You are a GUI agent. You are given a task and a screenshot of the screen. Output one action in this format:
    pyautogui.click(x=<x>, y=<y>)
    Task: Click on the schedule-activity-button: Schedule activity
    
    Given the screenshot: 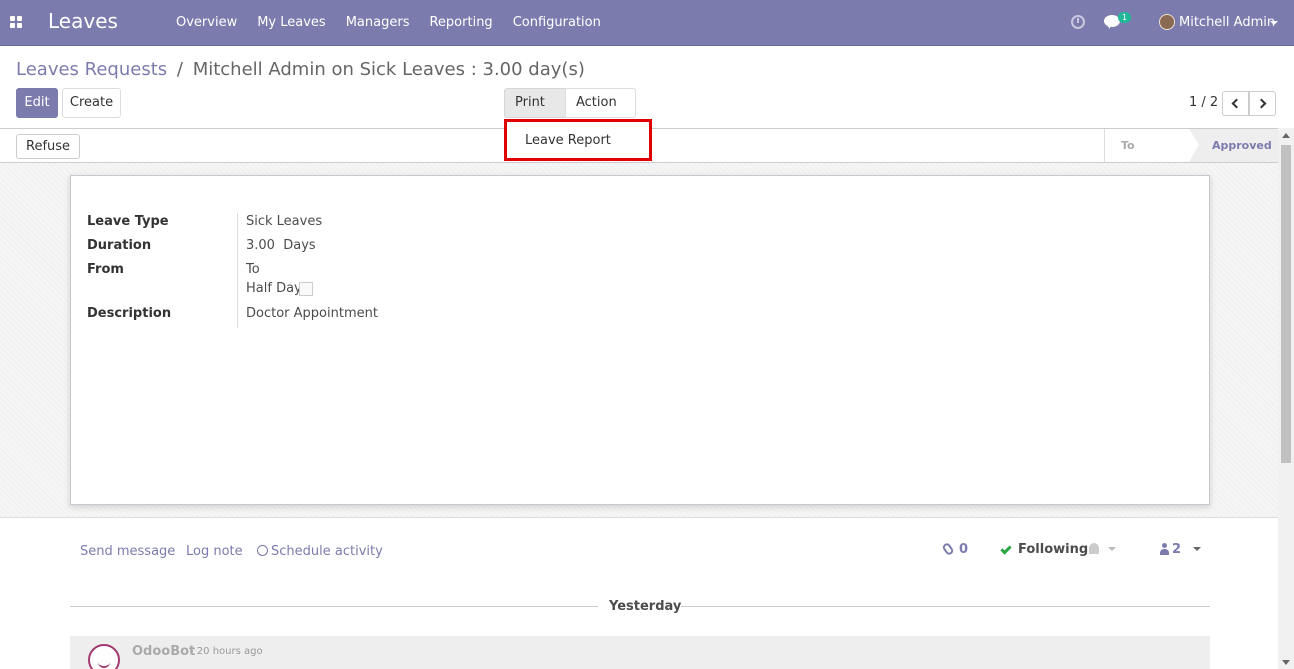 What is the action you would take?
    pyautogui.click(x=320, y=551)
    